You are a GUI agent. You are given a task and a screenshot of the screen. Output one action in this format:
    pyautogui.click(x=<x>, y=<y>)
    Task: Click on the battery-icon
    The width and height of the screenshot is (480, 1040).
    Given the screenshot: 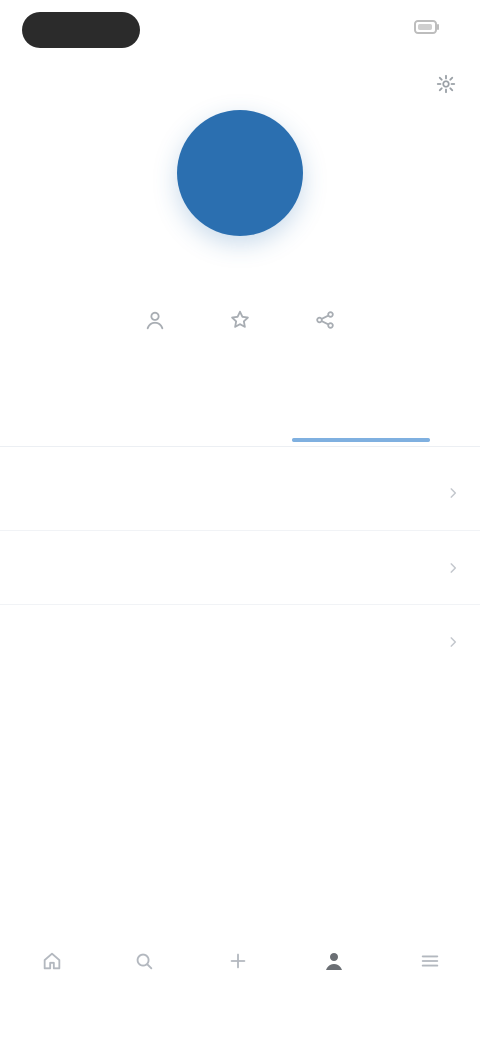 What is the action you would take?
    pyautogui.click(x=427, y=28)
    